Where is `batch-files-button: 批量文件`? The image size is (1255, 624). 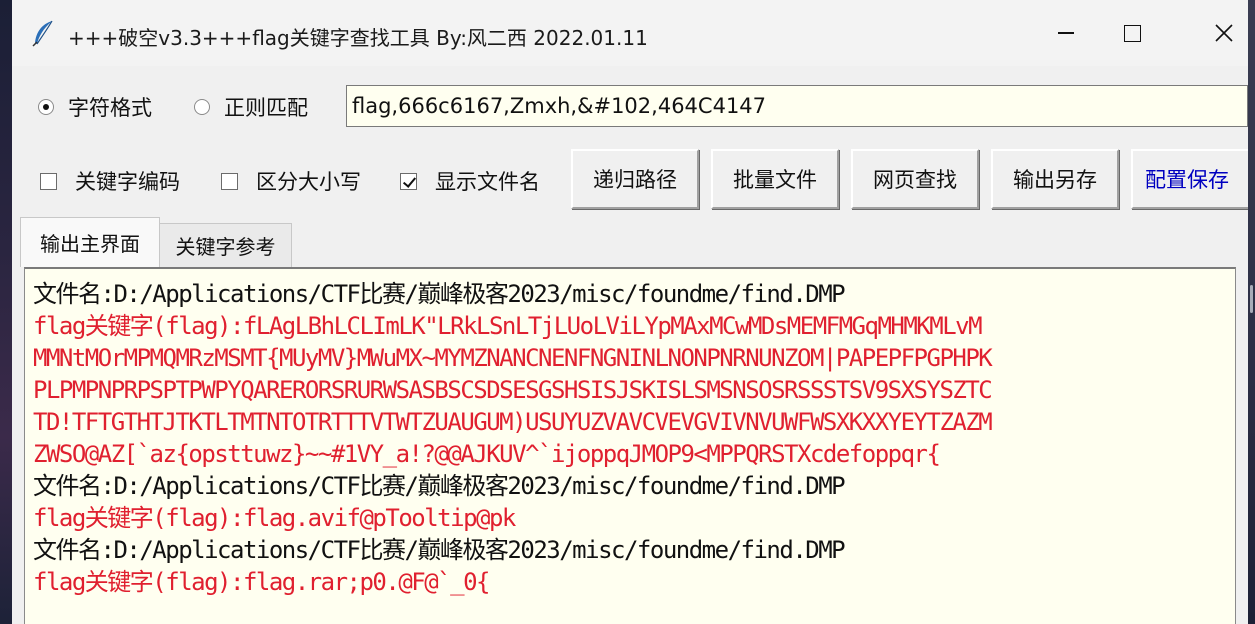
batch-files-button: 批量文件 is located at coordinates (775, 179).